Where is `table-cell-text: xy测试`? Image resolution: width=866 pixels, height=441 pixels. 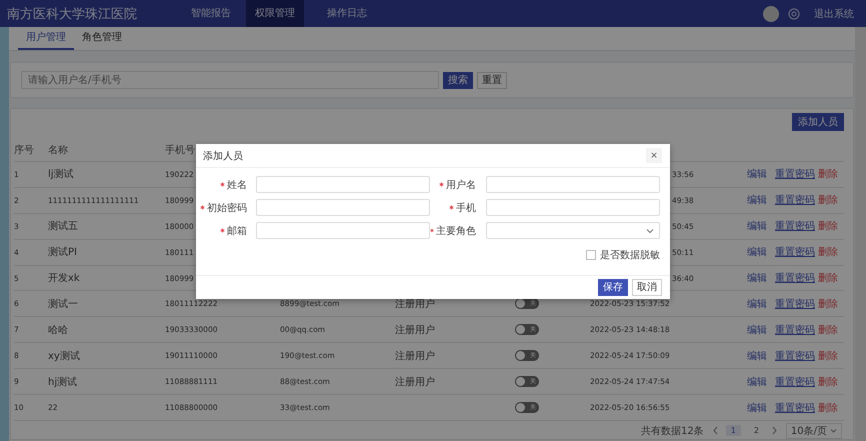 table-cell-text: xy测试 is located at coordinates (64, 356).